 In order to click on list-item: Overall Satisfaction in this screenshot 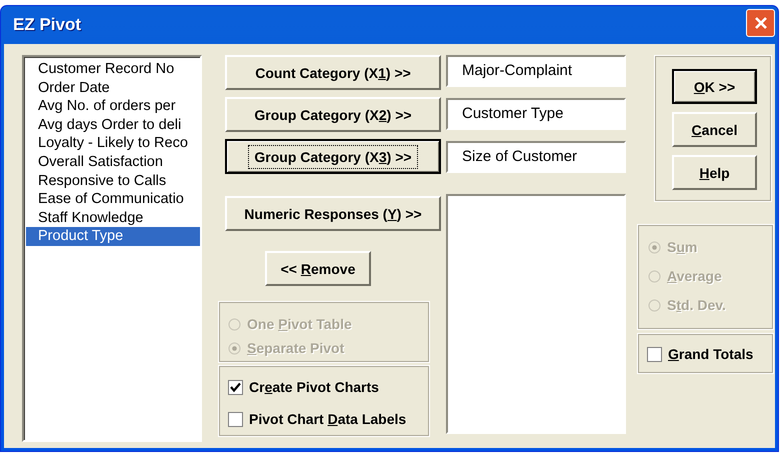, I will do `click(113, 162)`.